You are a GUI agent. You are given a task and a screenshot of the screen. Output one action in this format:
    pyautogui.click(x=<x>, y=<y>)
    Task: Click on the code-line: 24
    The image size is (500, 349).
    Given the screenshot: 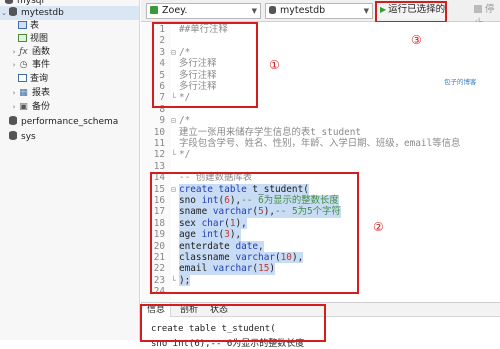 What is the action you would take?
    pyautogui.click(x=320, y=291)
    